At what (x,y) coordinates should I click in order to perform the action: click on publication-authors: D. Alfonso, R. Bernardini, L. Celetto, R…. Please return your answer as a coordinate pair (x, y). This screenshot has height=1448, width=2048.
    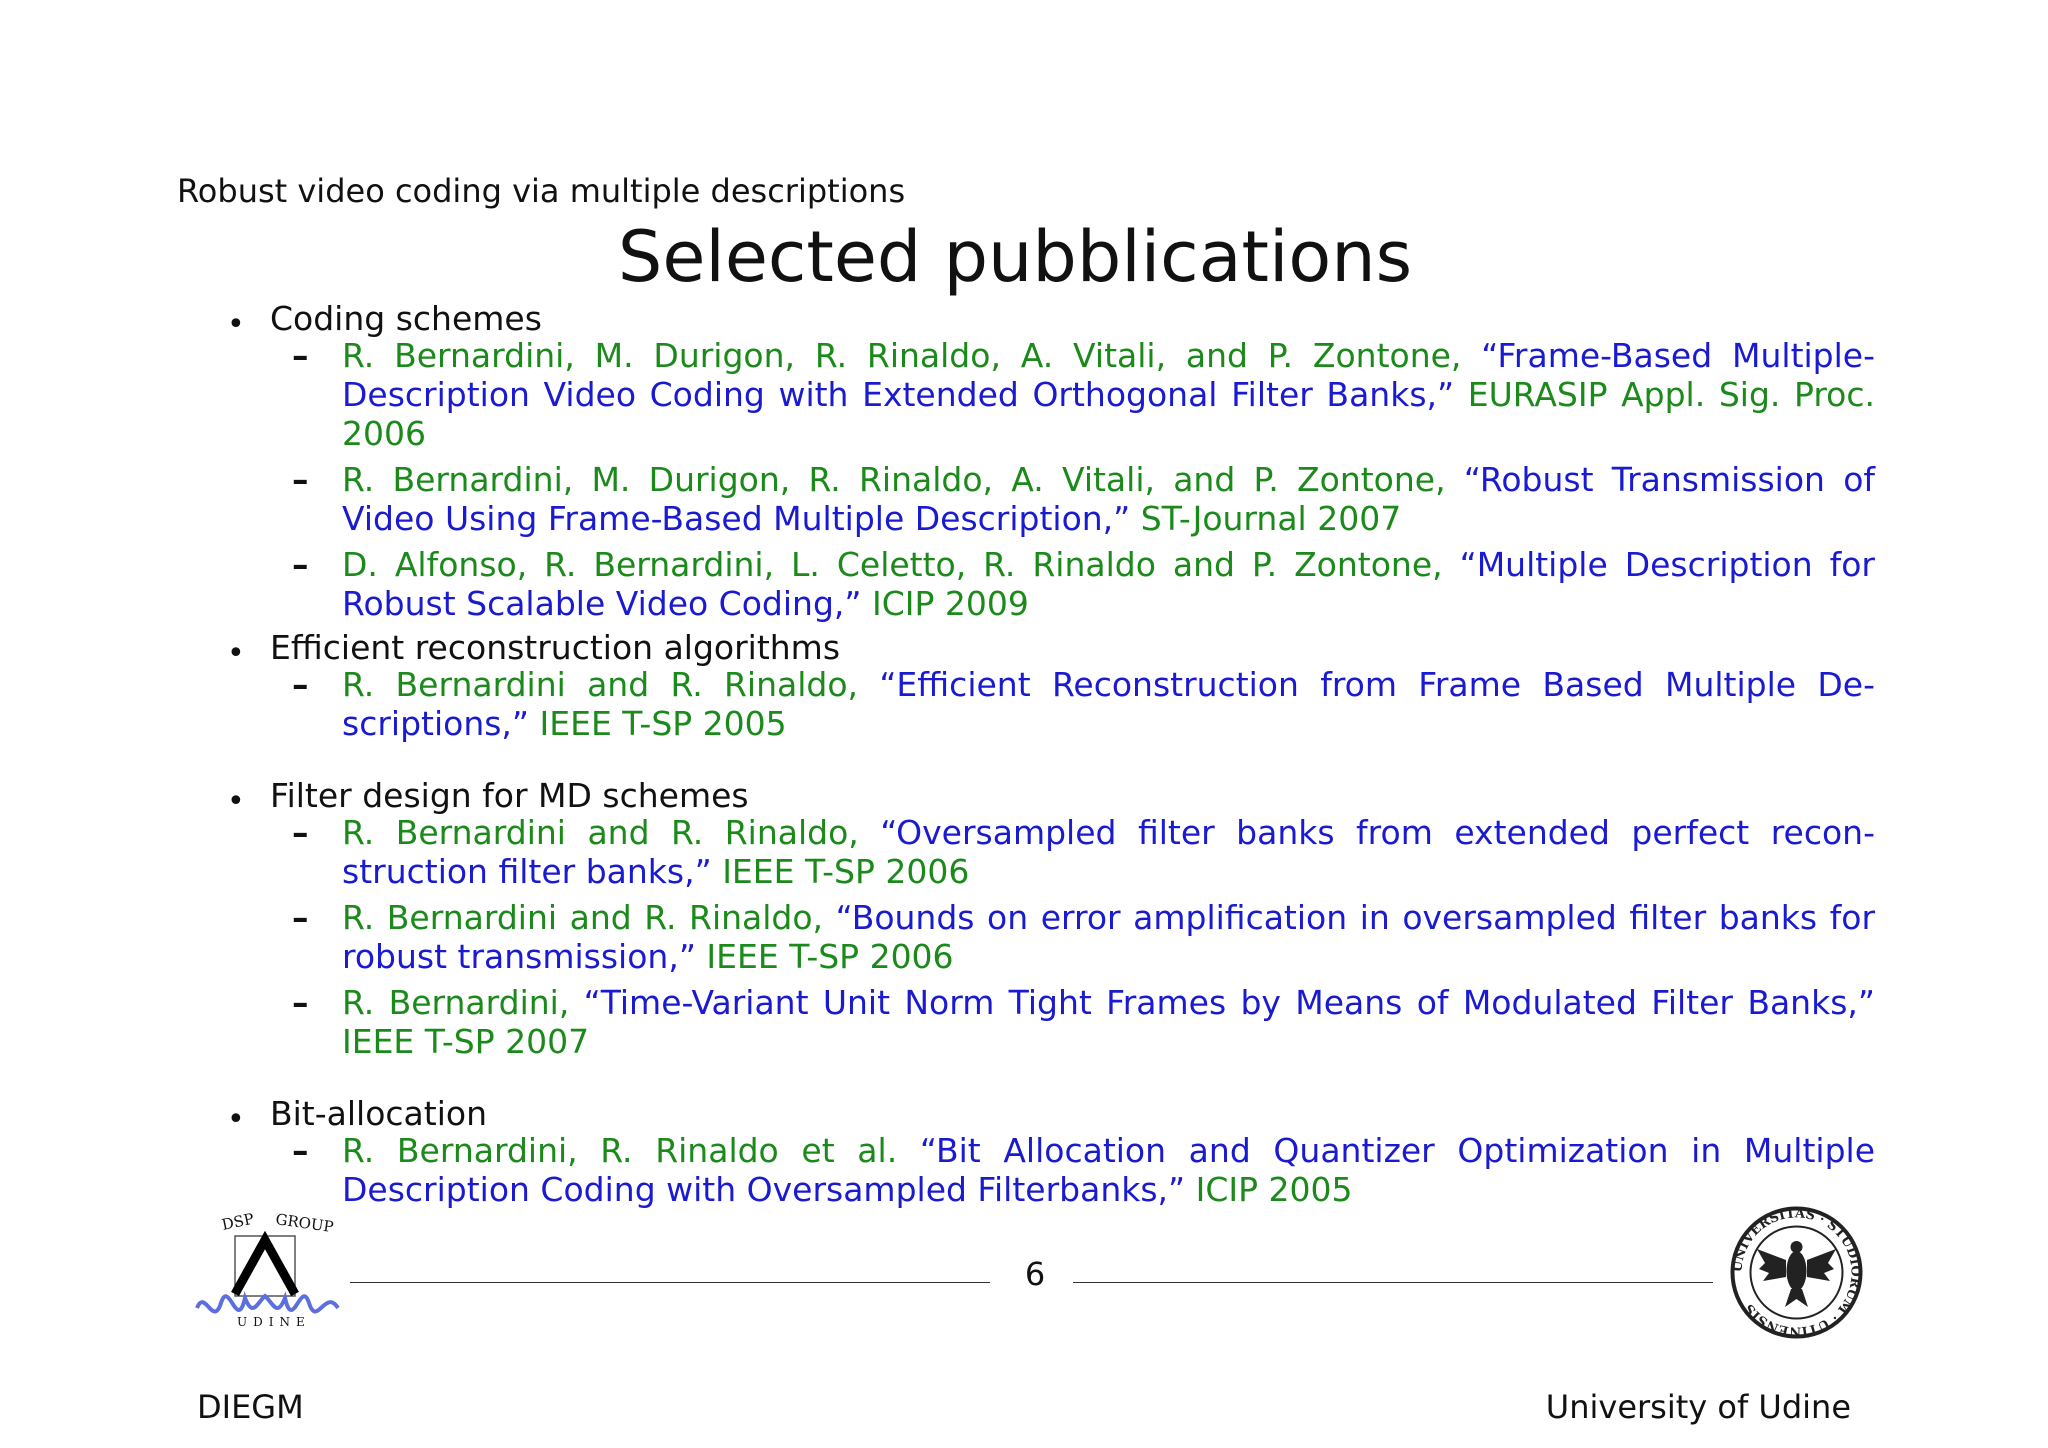
    Looking at the image, I should click on (892, 564).